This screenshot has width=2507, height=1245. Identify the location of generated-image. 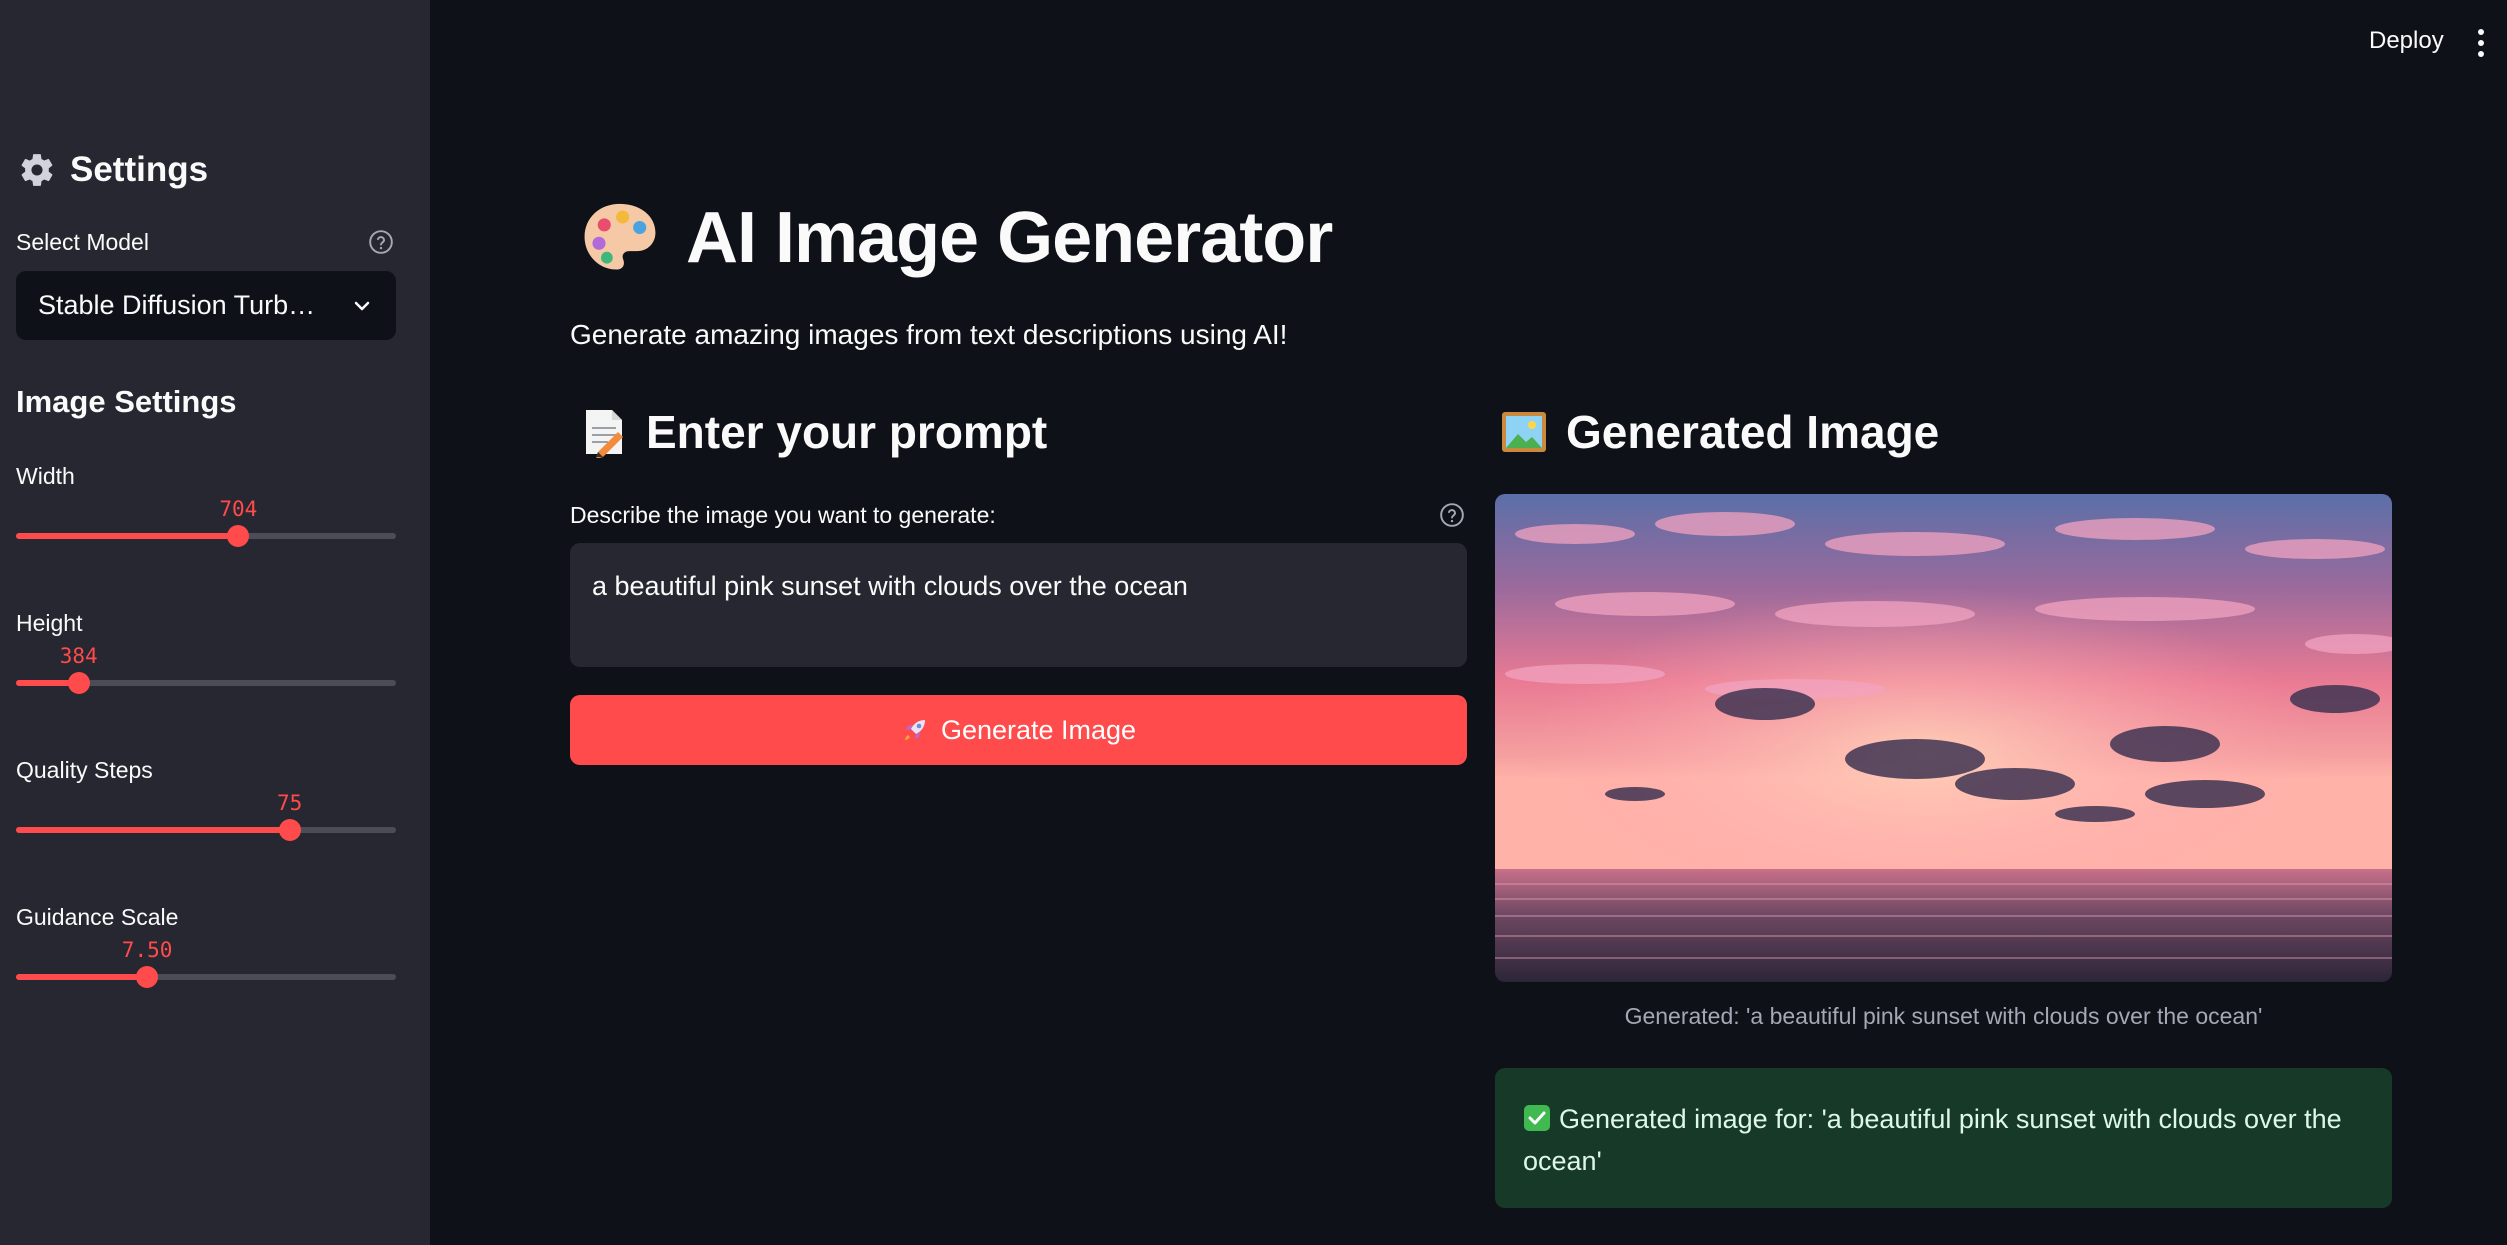
(1943, 738).